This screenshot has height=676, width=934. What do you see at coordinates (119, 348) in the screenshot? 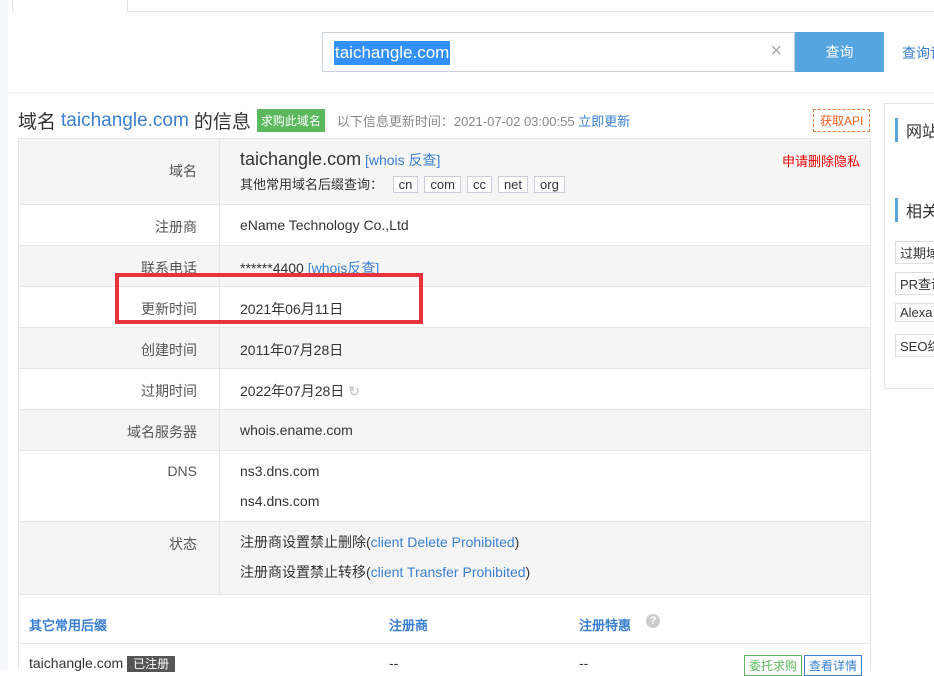
I see `row-label: 创建时间` at bounding box center [119, 348].